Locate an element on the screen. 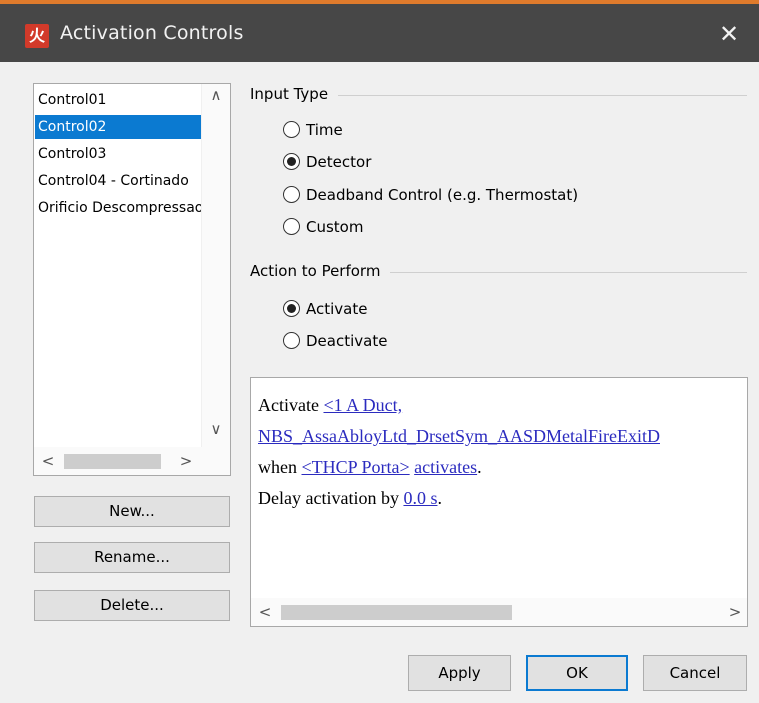 This screenshot has height=703, width=759. scroll-down-icon: ∨ is located at coordinates (216, 429).